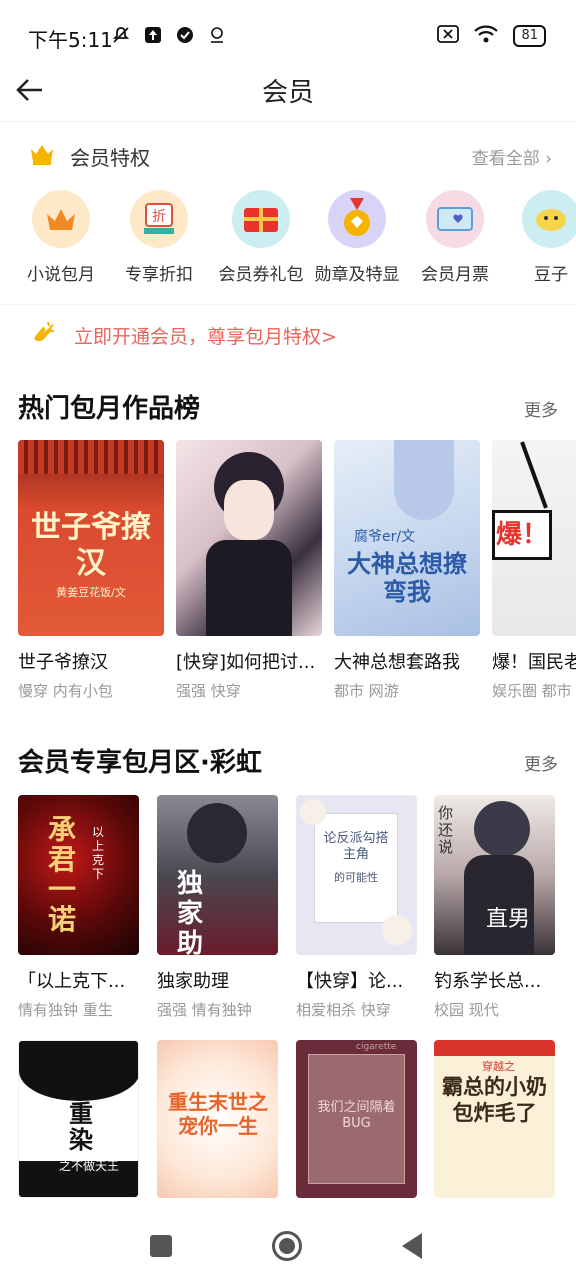 The height and width of the screenshot is (1280, 576). What do you see at coordinates (532, 691) in the screenshot?
I see `book-tags: 娱乐圈 都市` at bounding box center [532, 691].